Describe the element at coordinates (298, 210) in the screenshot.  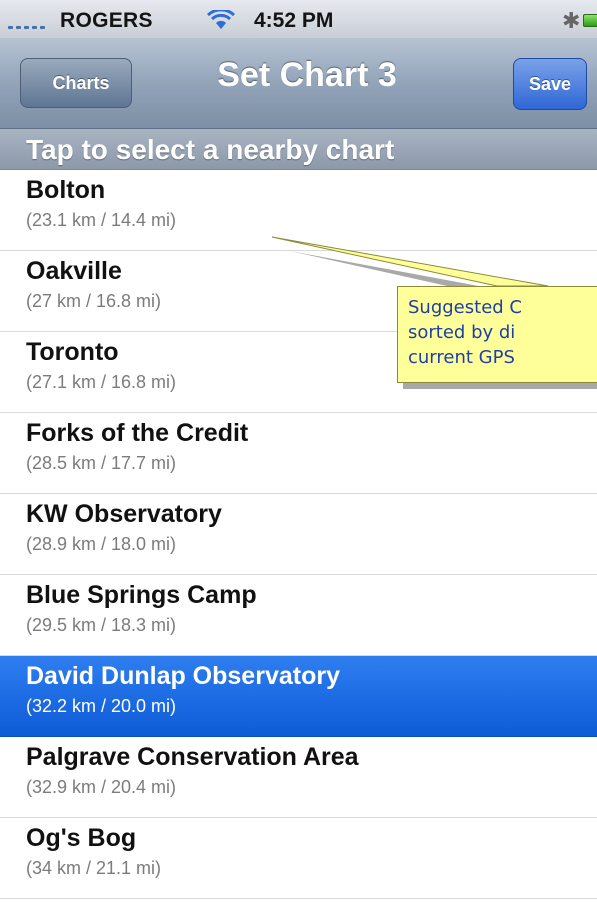
I see `chart-list-item: Bolton (23.1 km / 14.4 mi)` at that location.